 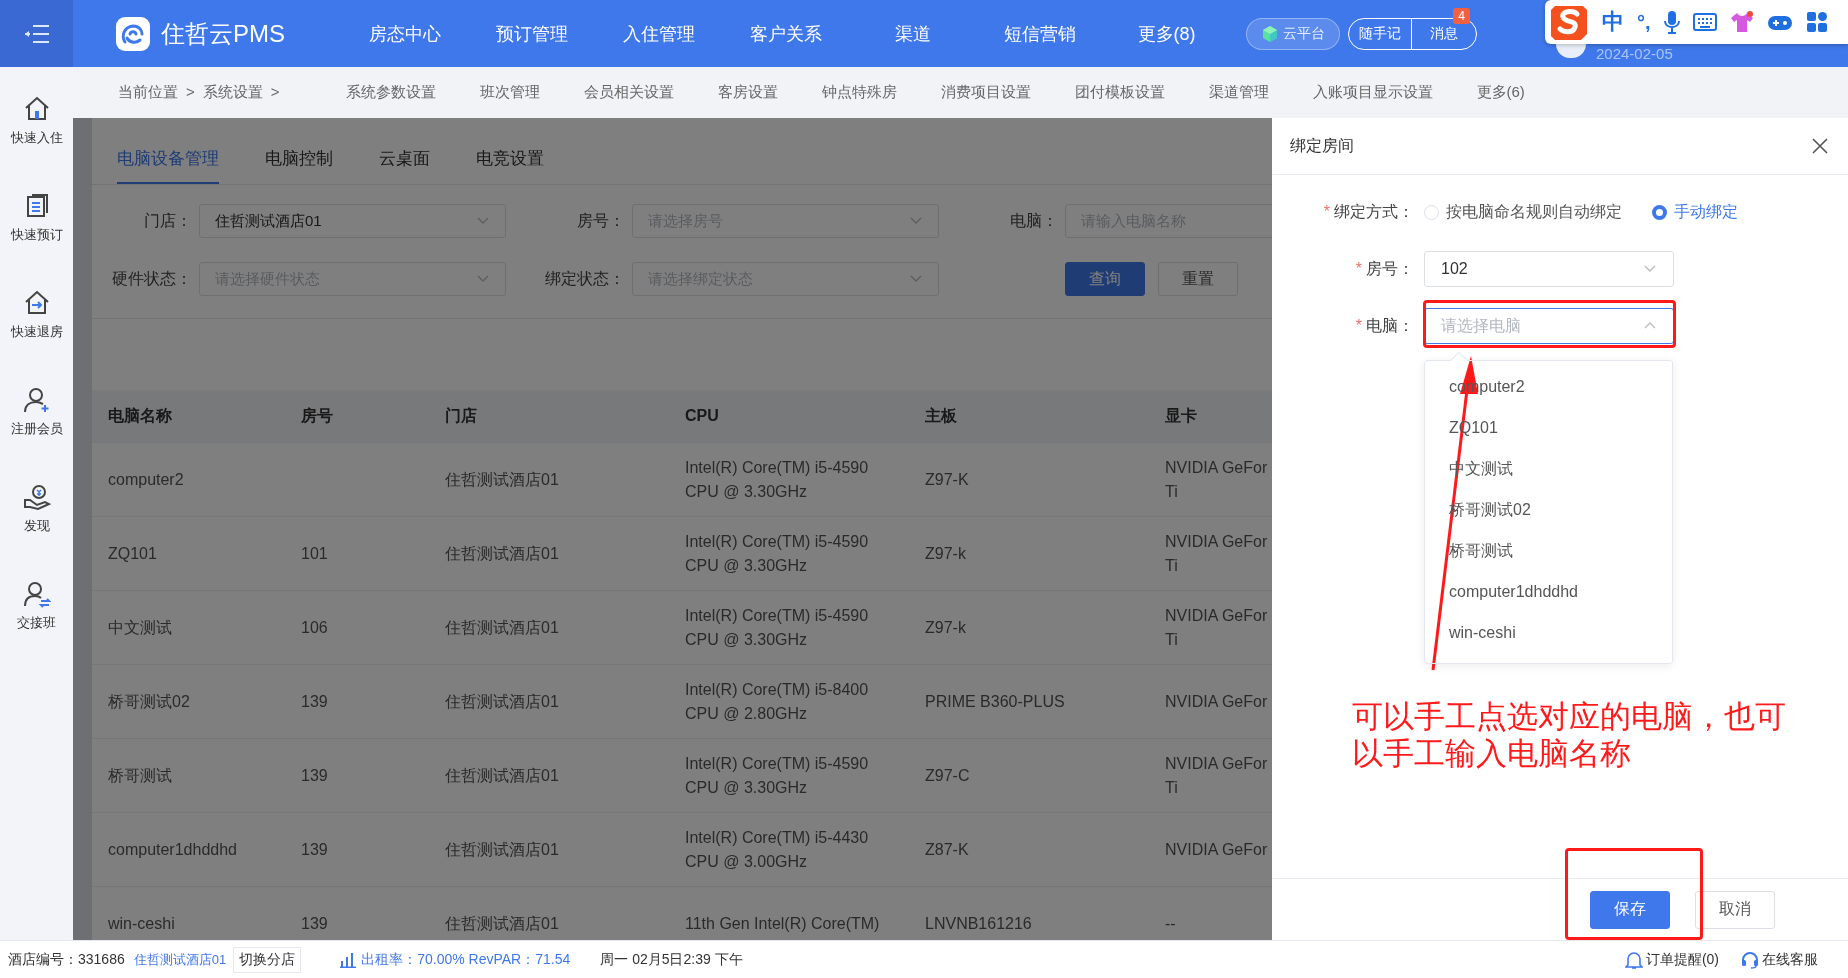 What do you see at coordinates (1523, 212) in the screenshot?
I see `radio-option: 按电脑命名规则自动绑定` at bounding box center [1523, 212].